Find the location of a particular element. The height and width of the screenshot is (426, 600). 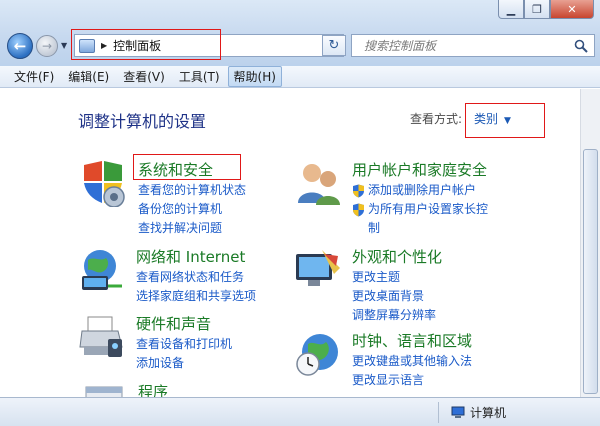

page-title: 调整计算机的设置 is located at coordinates (142, 121).